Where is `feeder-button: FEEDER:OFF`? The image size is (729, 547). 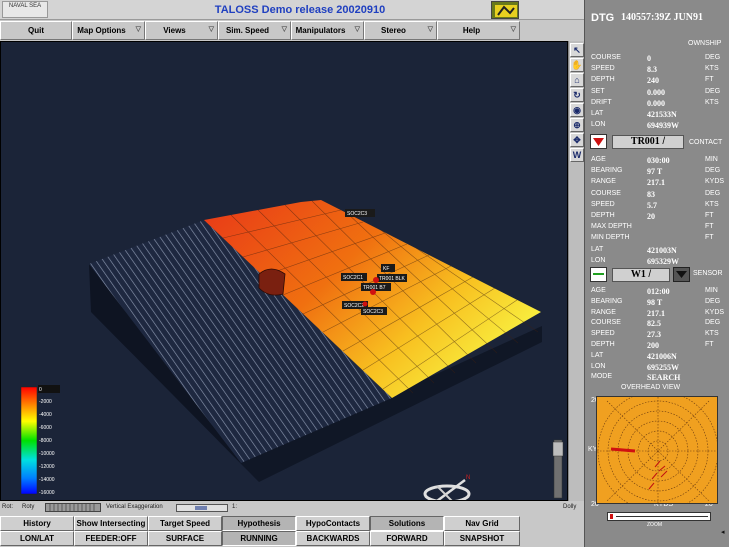
feeder-button: FEEDER:OFF is located at coordinates (111, 538).